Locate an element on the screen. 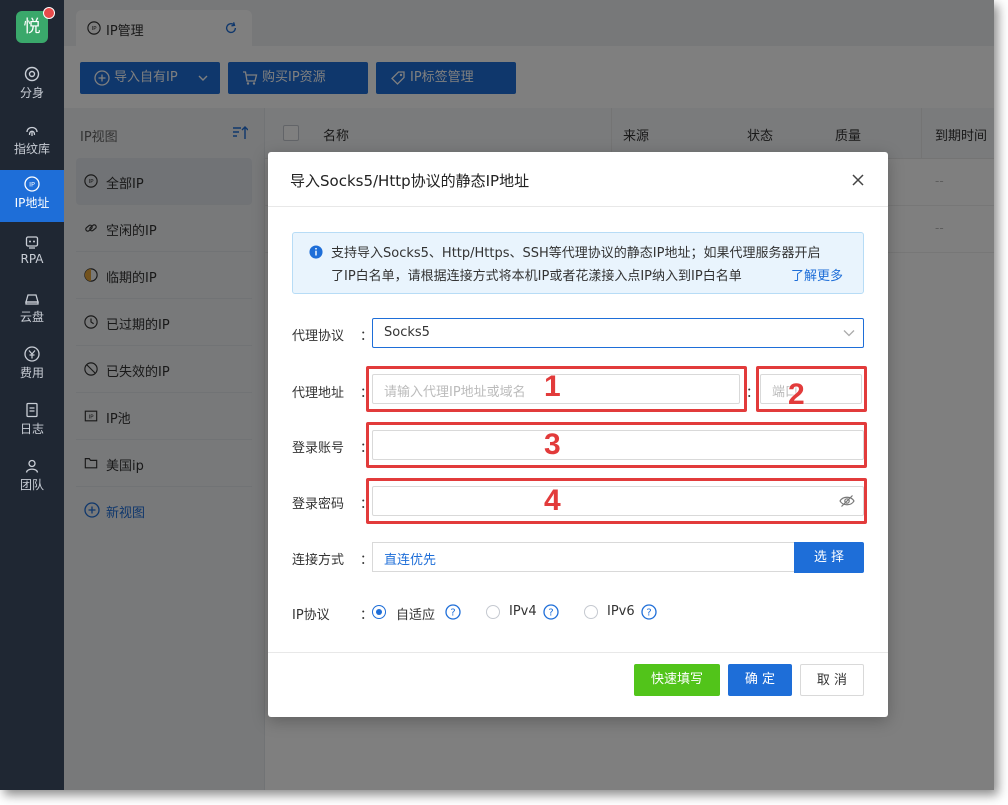  radio-ipv4-label: IPv4 is located at coordinates (523, 611).